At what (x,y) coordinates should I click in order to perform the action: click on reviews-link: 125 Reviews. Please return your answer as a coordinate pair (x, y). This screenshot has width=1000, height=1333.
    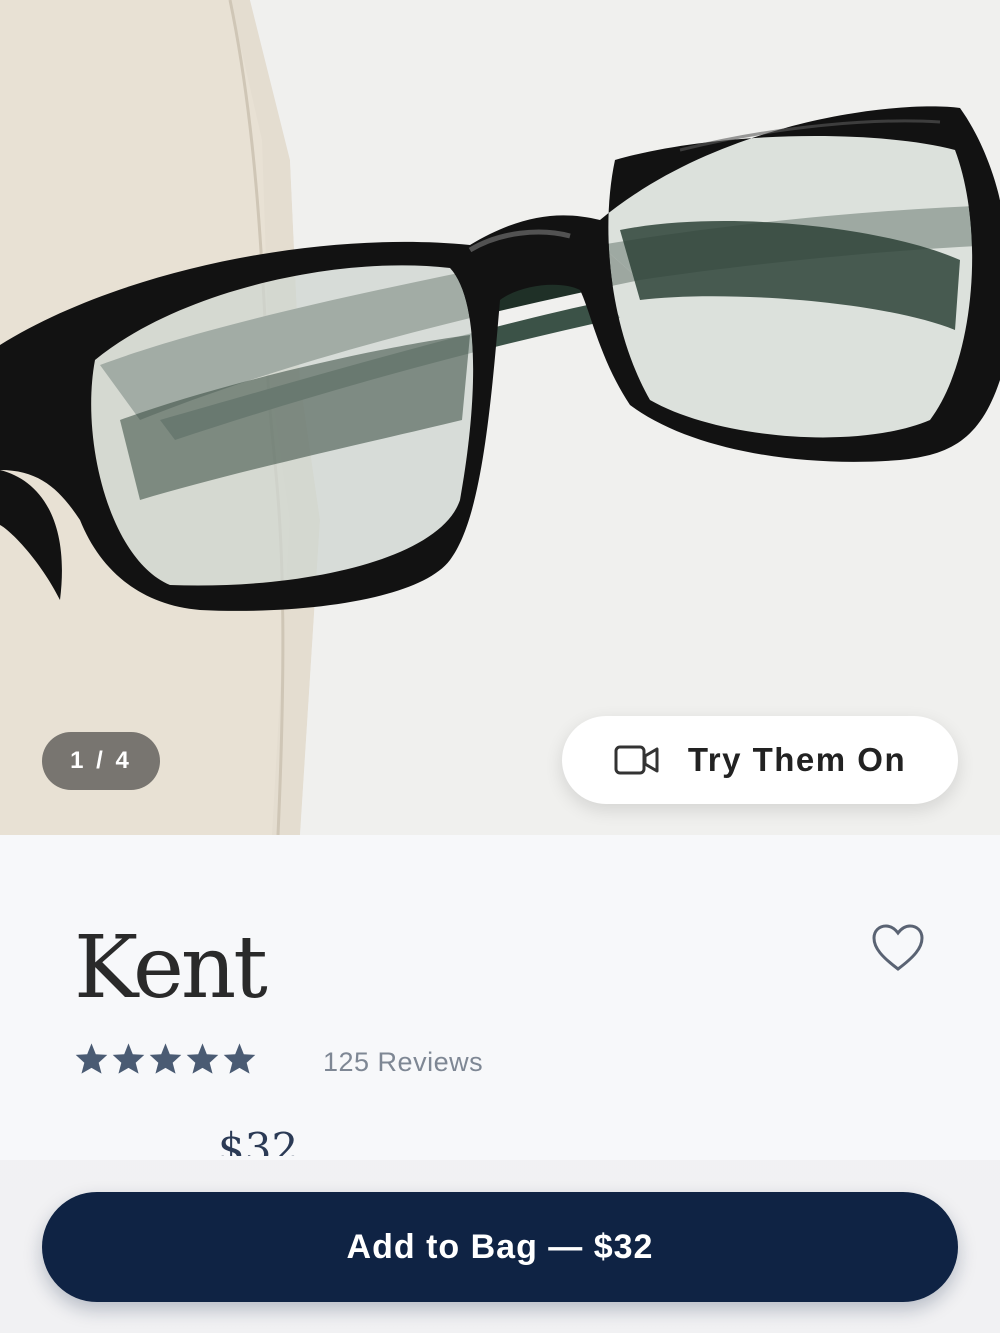
    Looking at the image, I should click on (403, 1062).